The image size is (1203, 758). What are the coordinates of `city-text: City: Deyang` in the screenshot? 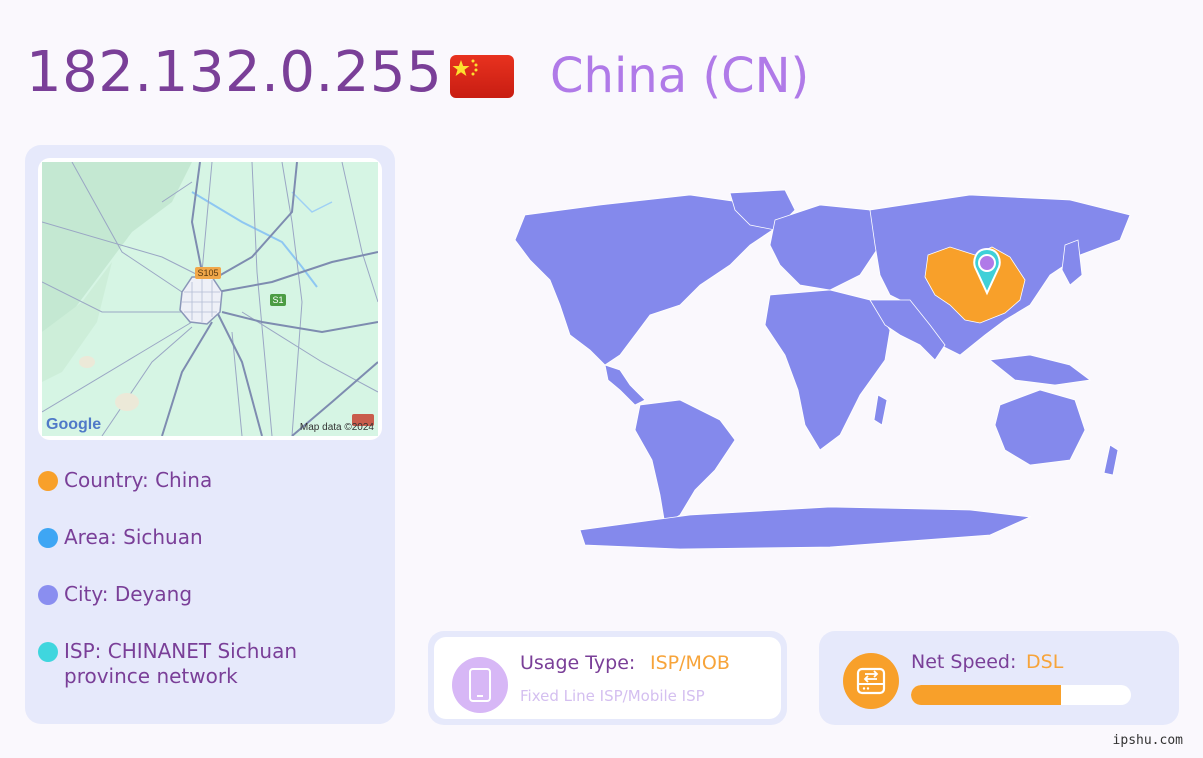 It's located at (128, 594).